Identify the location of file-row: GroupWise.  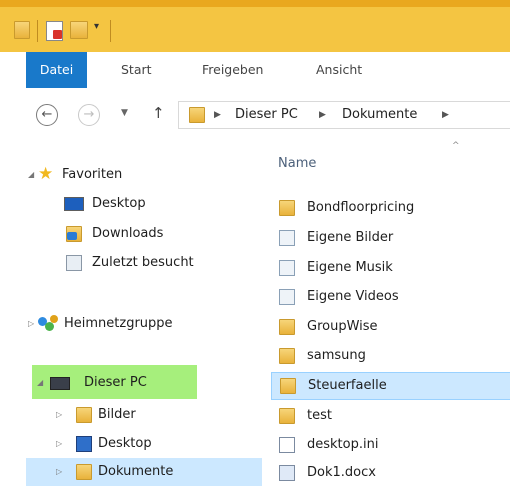
(390, 327).